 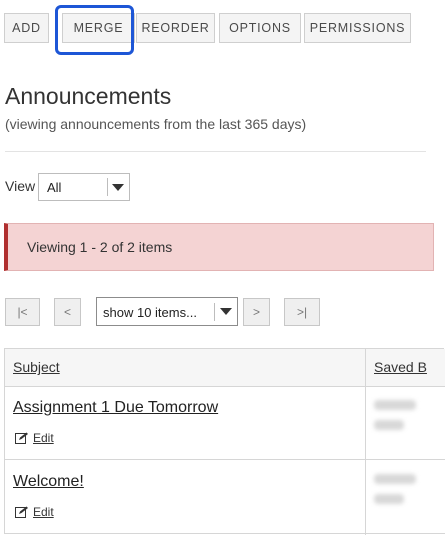 I want to click on alert-text: Viewing 1 - 2 of 2 items, so click(x=100, y=247).